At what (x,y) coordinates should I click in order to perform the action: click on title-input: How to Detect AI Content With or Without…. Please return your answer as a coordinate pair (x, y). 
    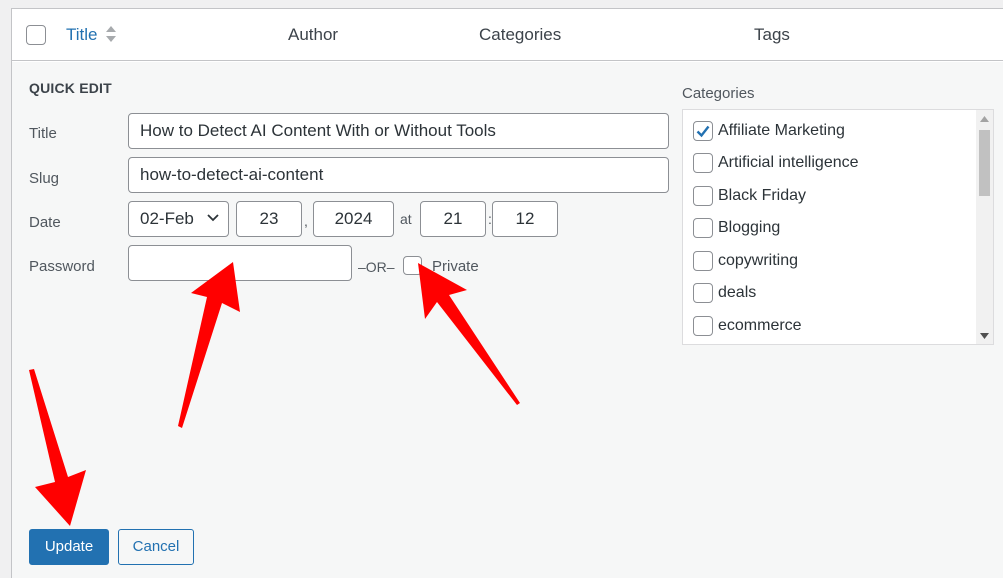
    Looking at the image, I should click on (398, 131).